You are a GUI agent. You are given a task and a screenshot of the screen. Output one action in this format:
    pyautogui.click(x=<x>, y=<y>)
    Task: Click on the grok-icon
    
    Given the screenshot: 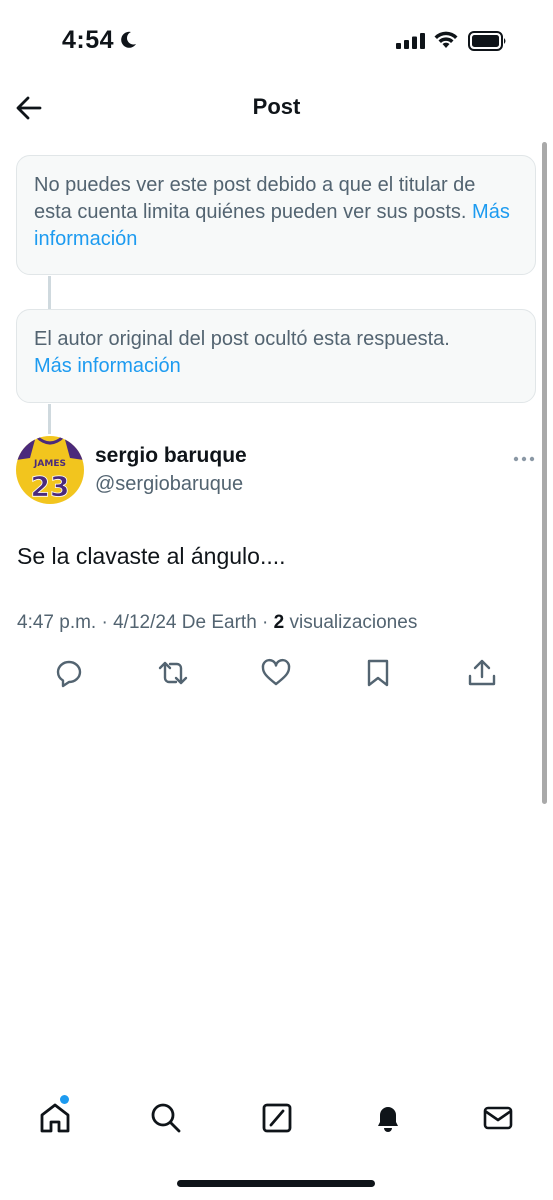 What is the action you would take?
    pyautogui.click(x=277, y=1118)
    